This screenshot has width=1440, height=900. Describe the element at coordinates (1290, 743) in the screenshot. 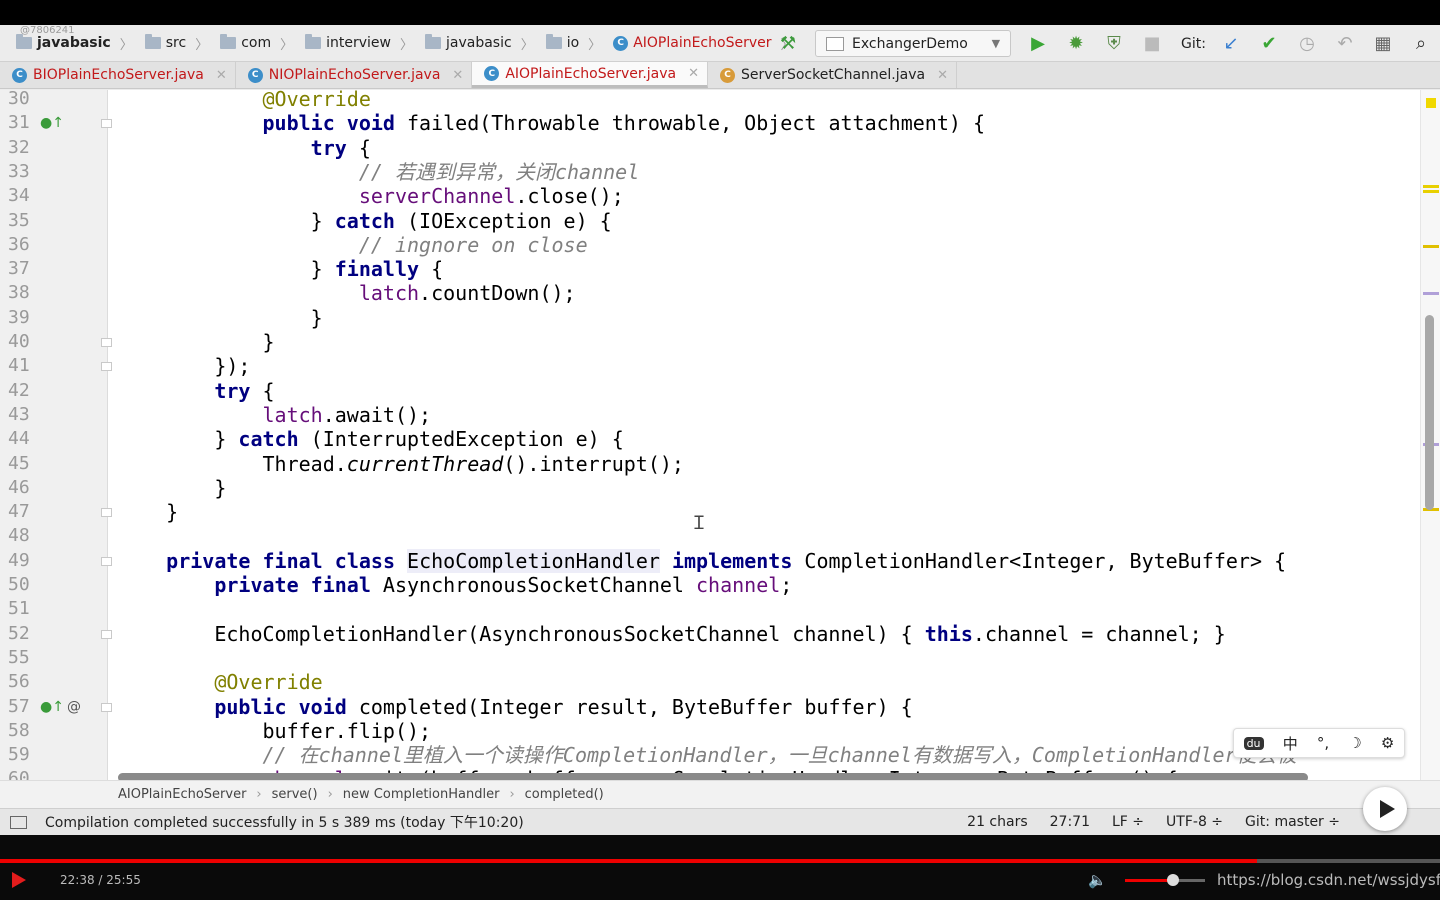

I see `ime-language-toggle: 中` at that location.